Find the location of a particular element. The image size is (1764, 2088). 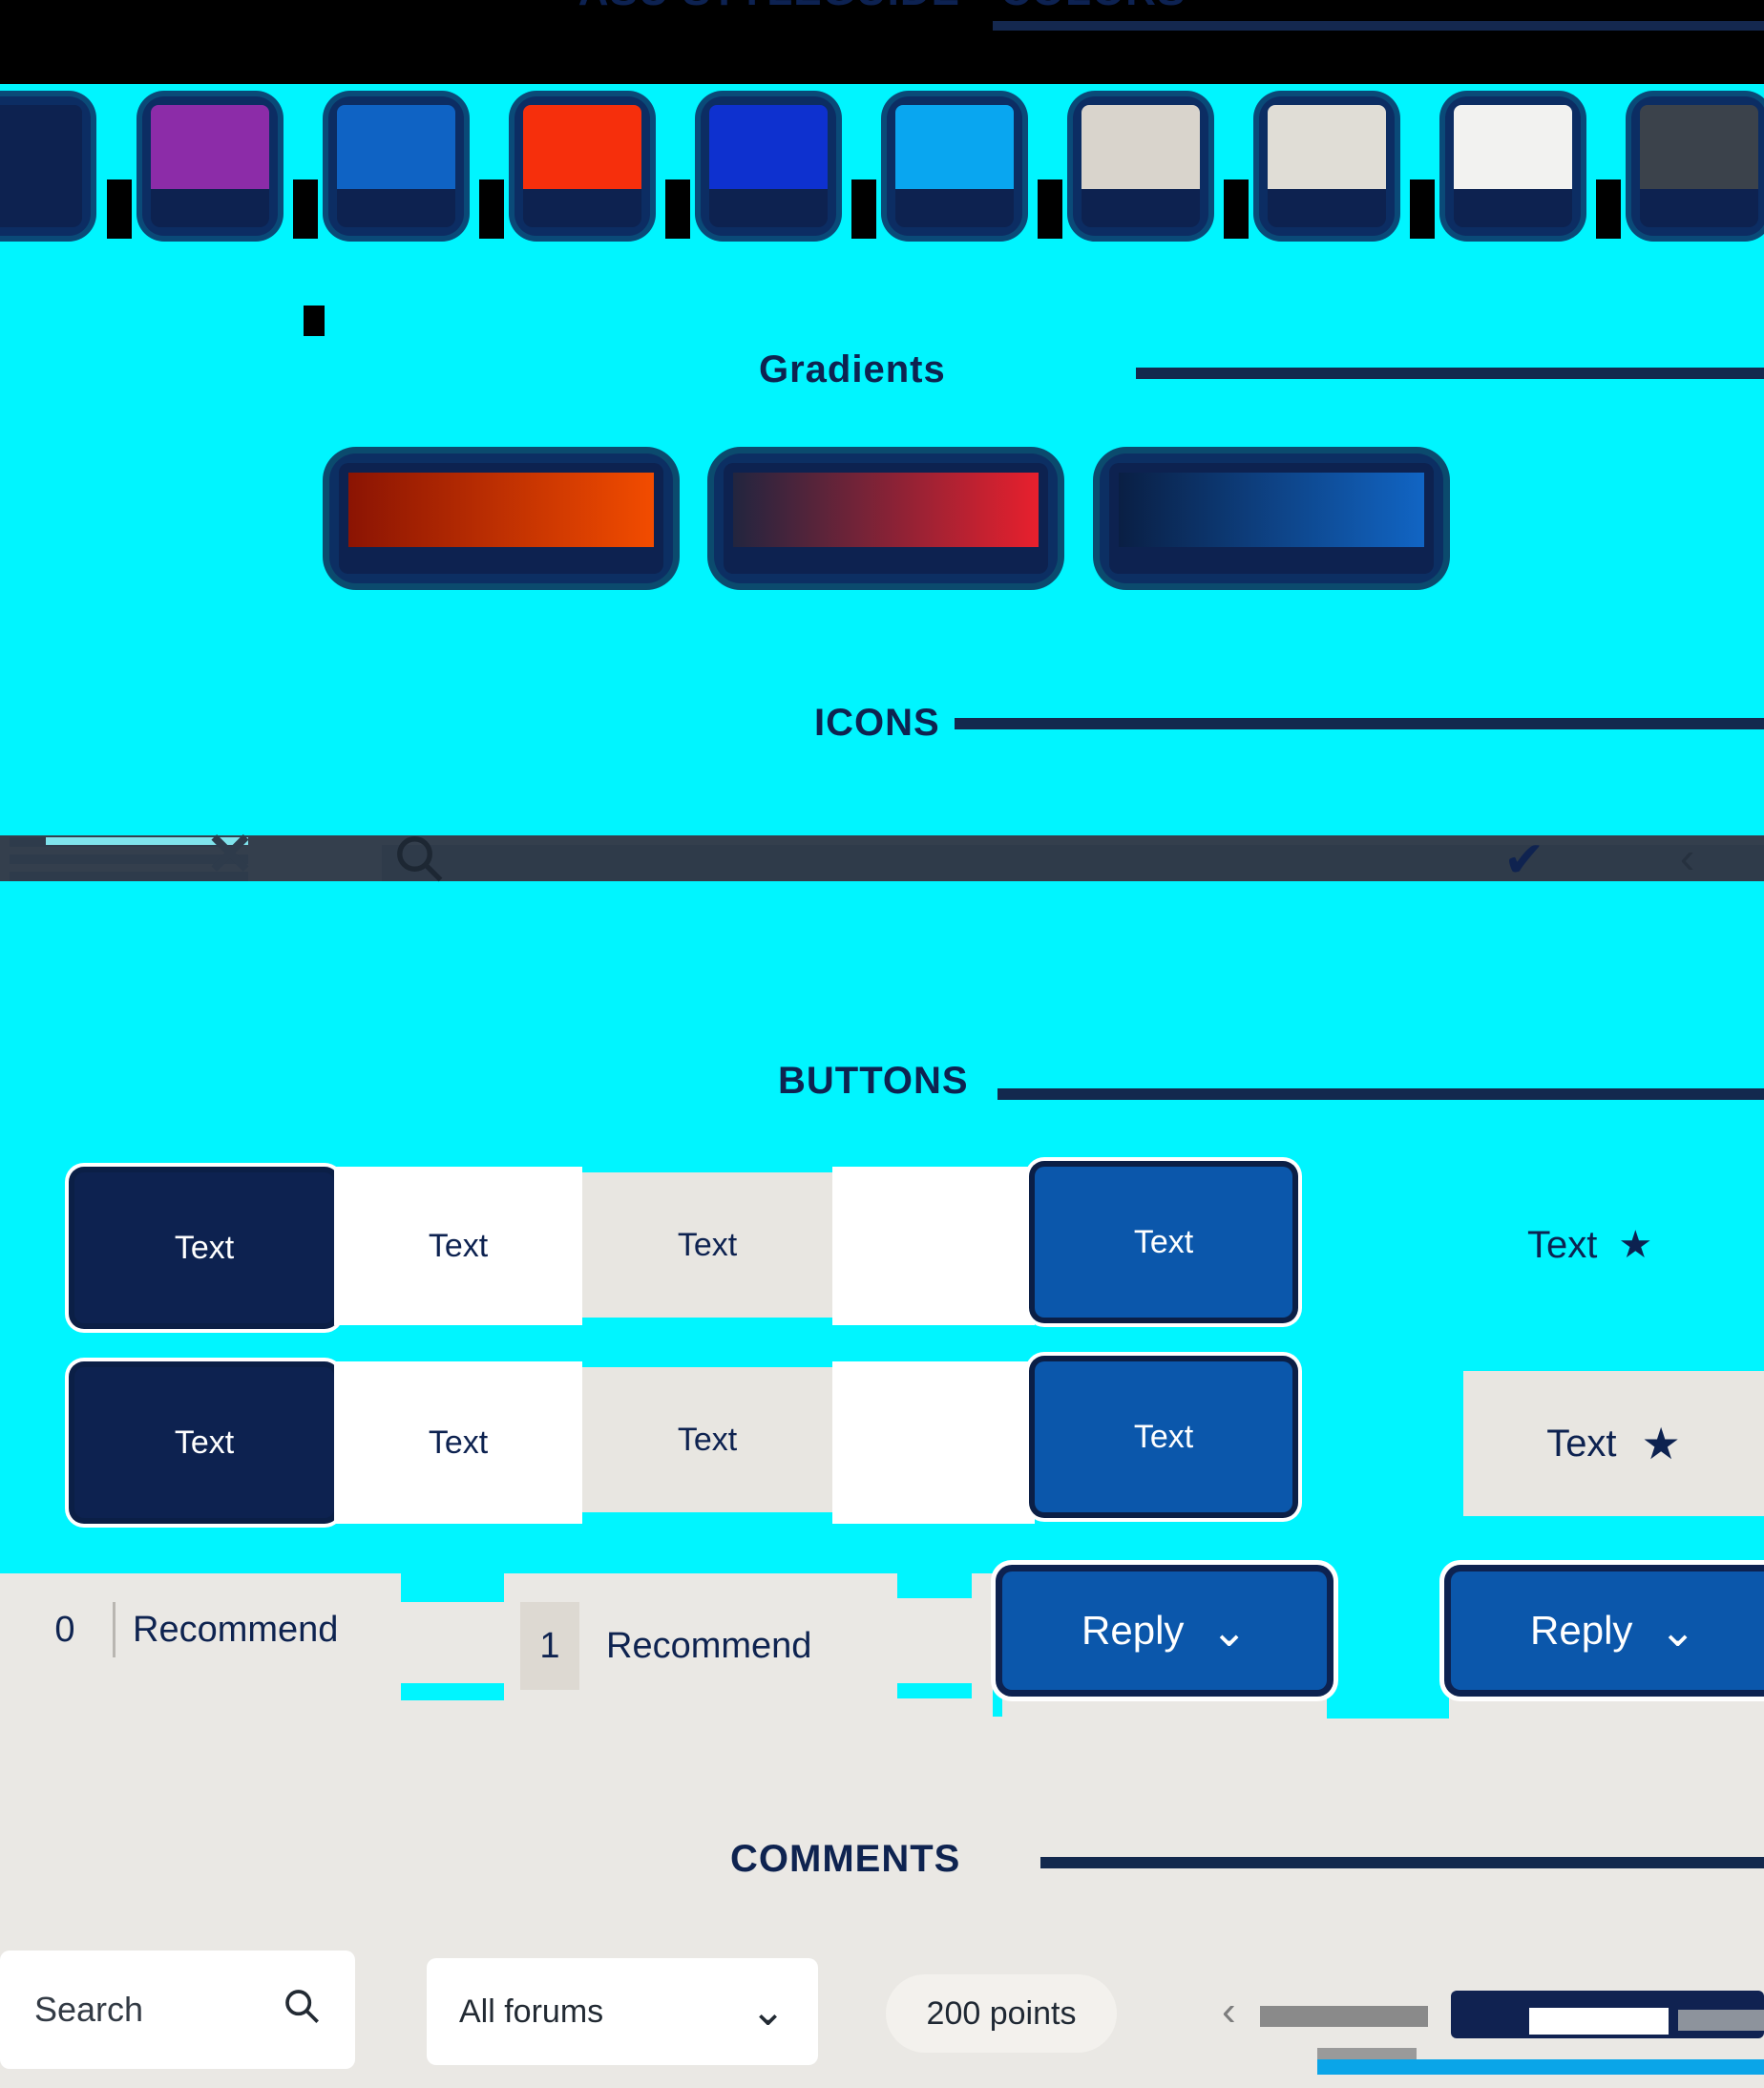

recommend-control: 0 Recommend is located at coordinates (186, 1629).